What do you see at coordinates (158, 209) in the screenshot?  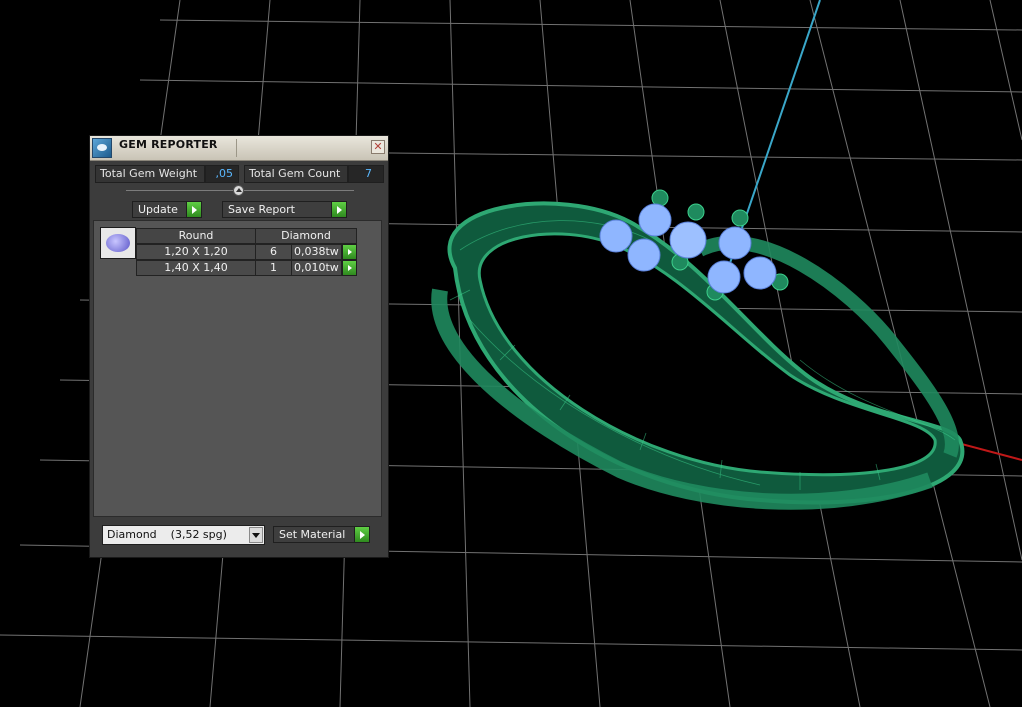 I see `update-button-label: Update` at bounding box center [158, 209].